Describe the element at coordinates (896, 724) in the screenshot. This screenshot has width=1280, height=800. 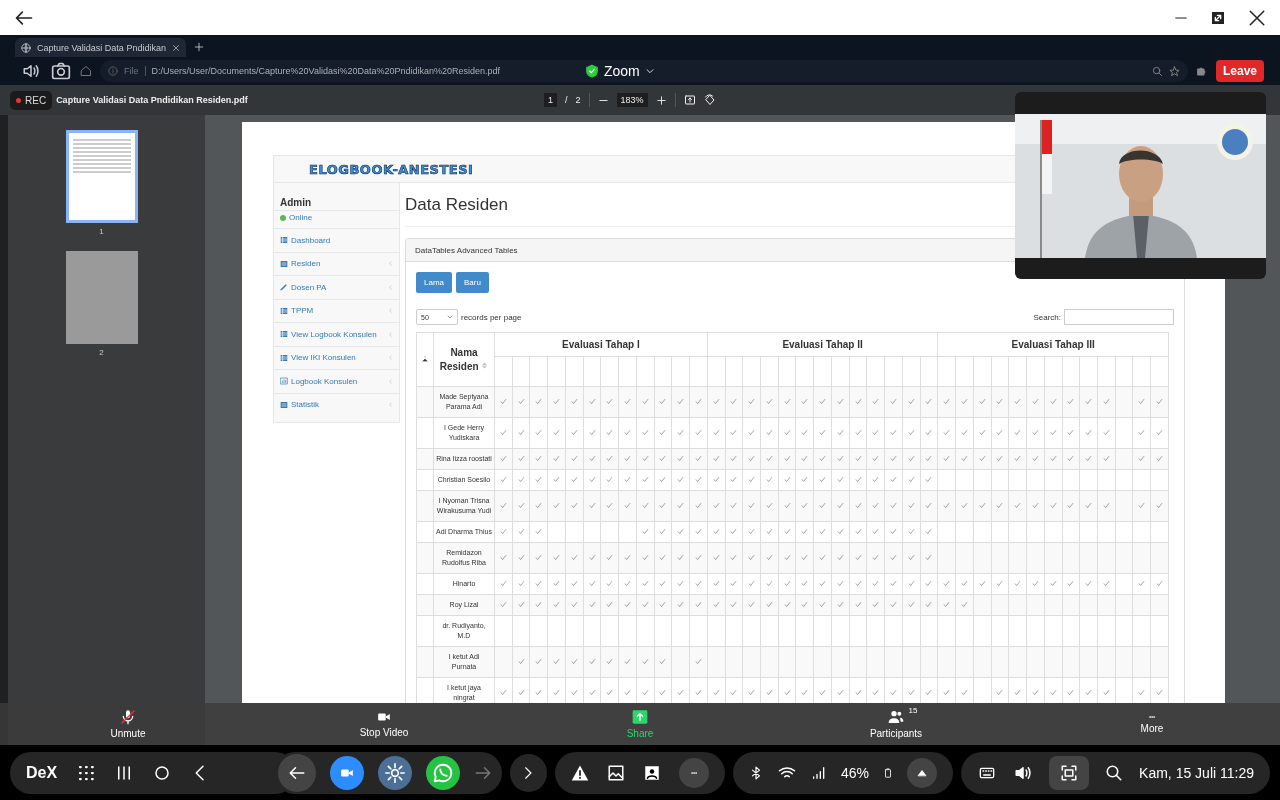
I see `meeting-control: 15 Participants` at that location.